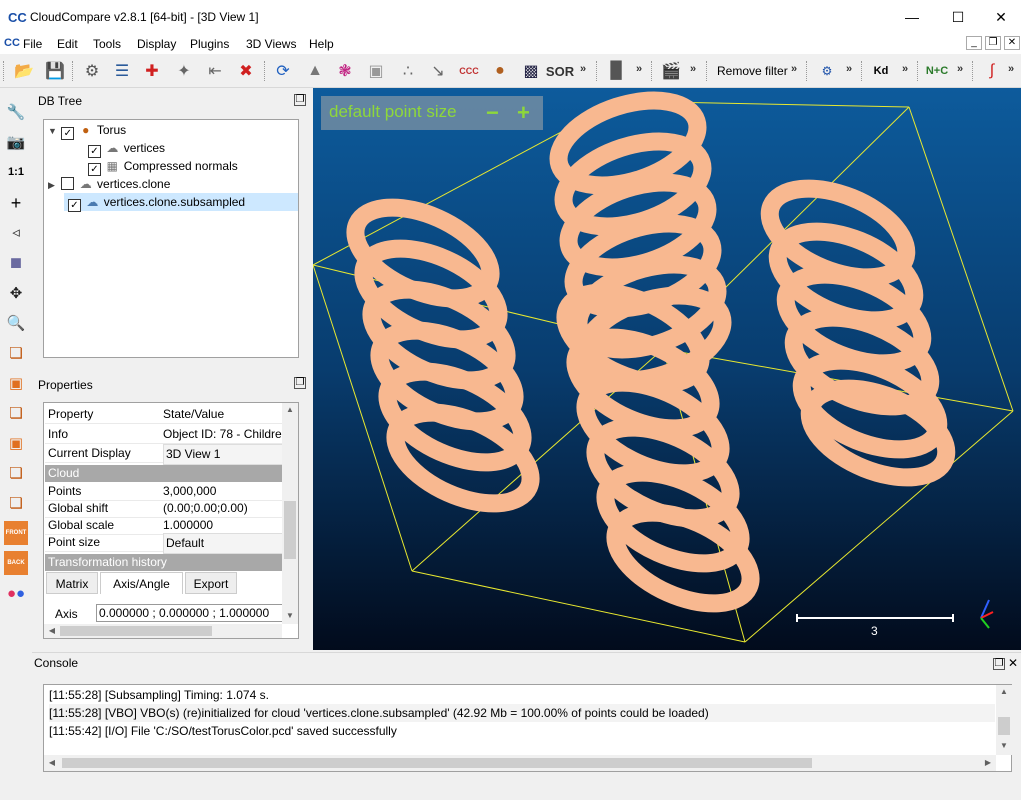 The width and height of the screenshot is (1021, 800). What do you see at coordinates (993, 43) in the screenshot?
I see `mdi-restore-button: ❐` at bounding box center [993, 43].